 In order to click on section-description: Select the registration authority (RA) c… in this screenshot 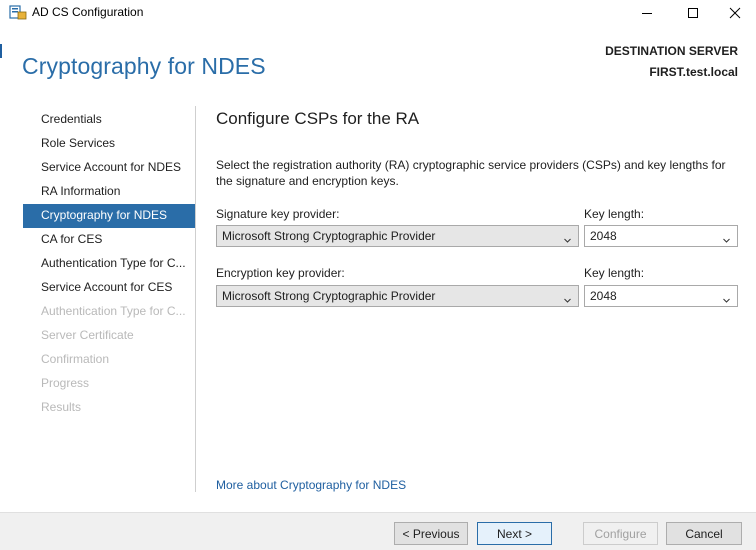, I will do `click(471, 173)`.